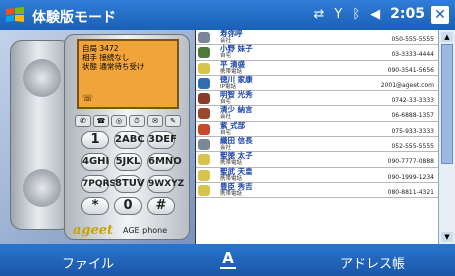 The image size is (455, 276). Describe the element at coordinates (372, 262) in the screenshot. I see `address-book-menu: アドレス帳` at that location.